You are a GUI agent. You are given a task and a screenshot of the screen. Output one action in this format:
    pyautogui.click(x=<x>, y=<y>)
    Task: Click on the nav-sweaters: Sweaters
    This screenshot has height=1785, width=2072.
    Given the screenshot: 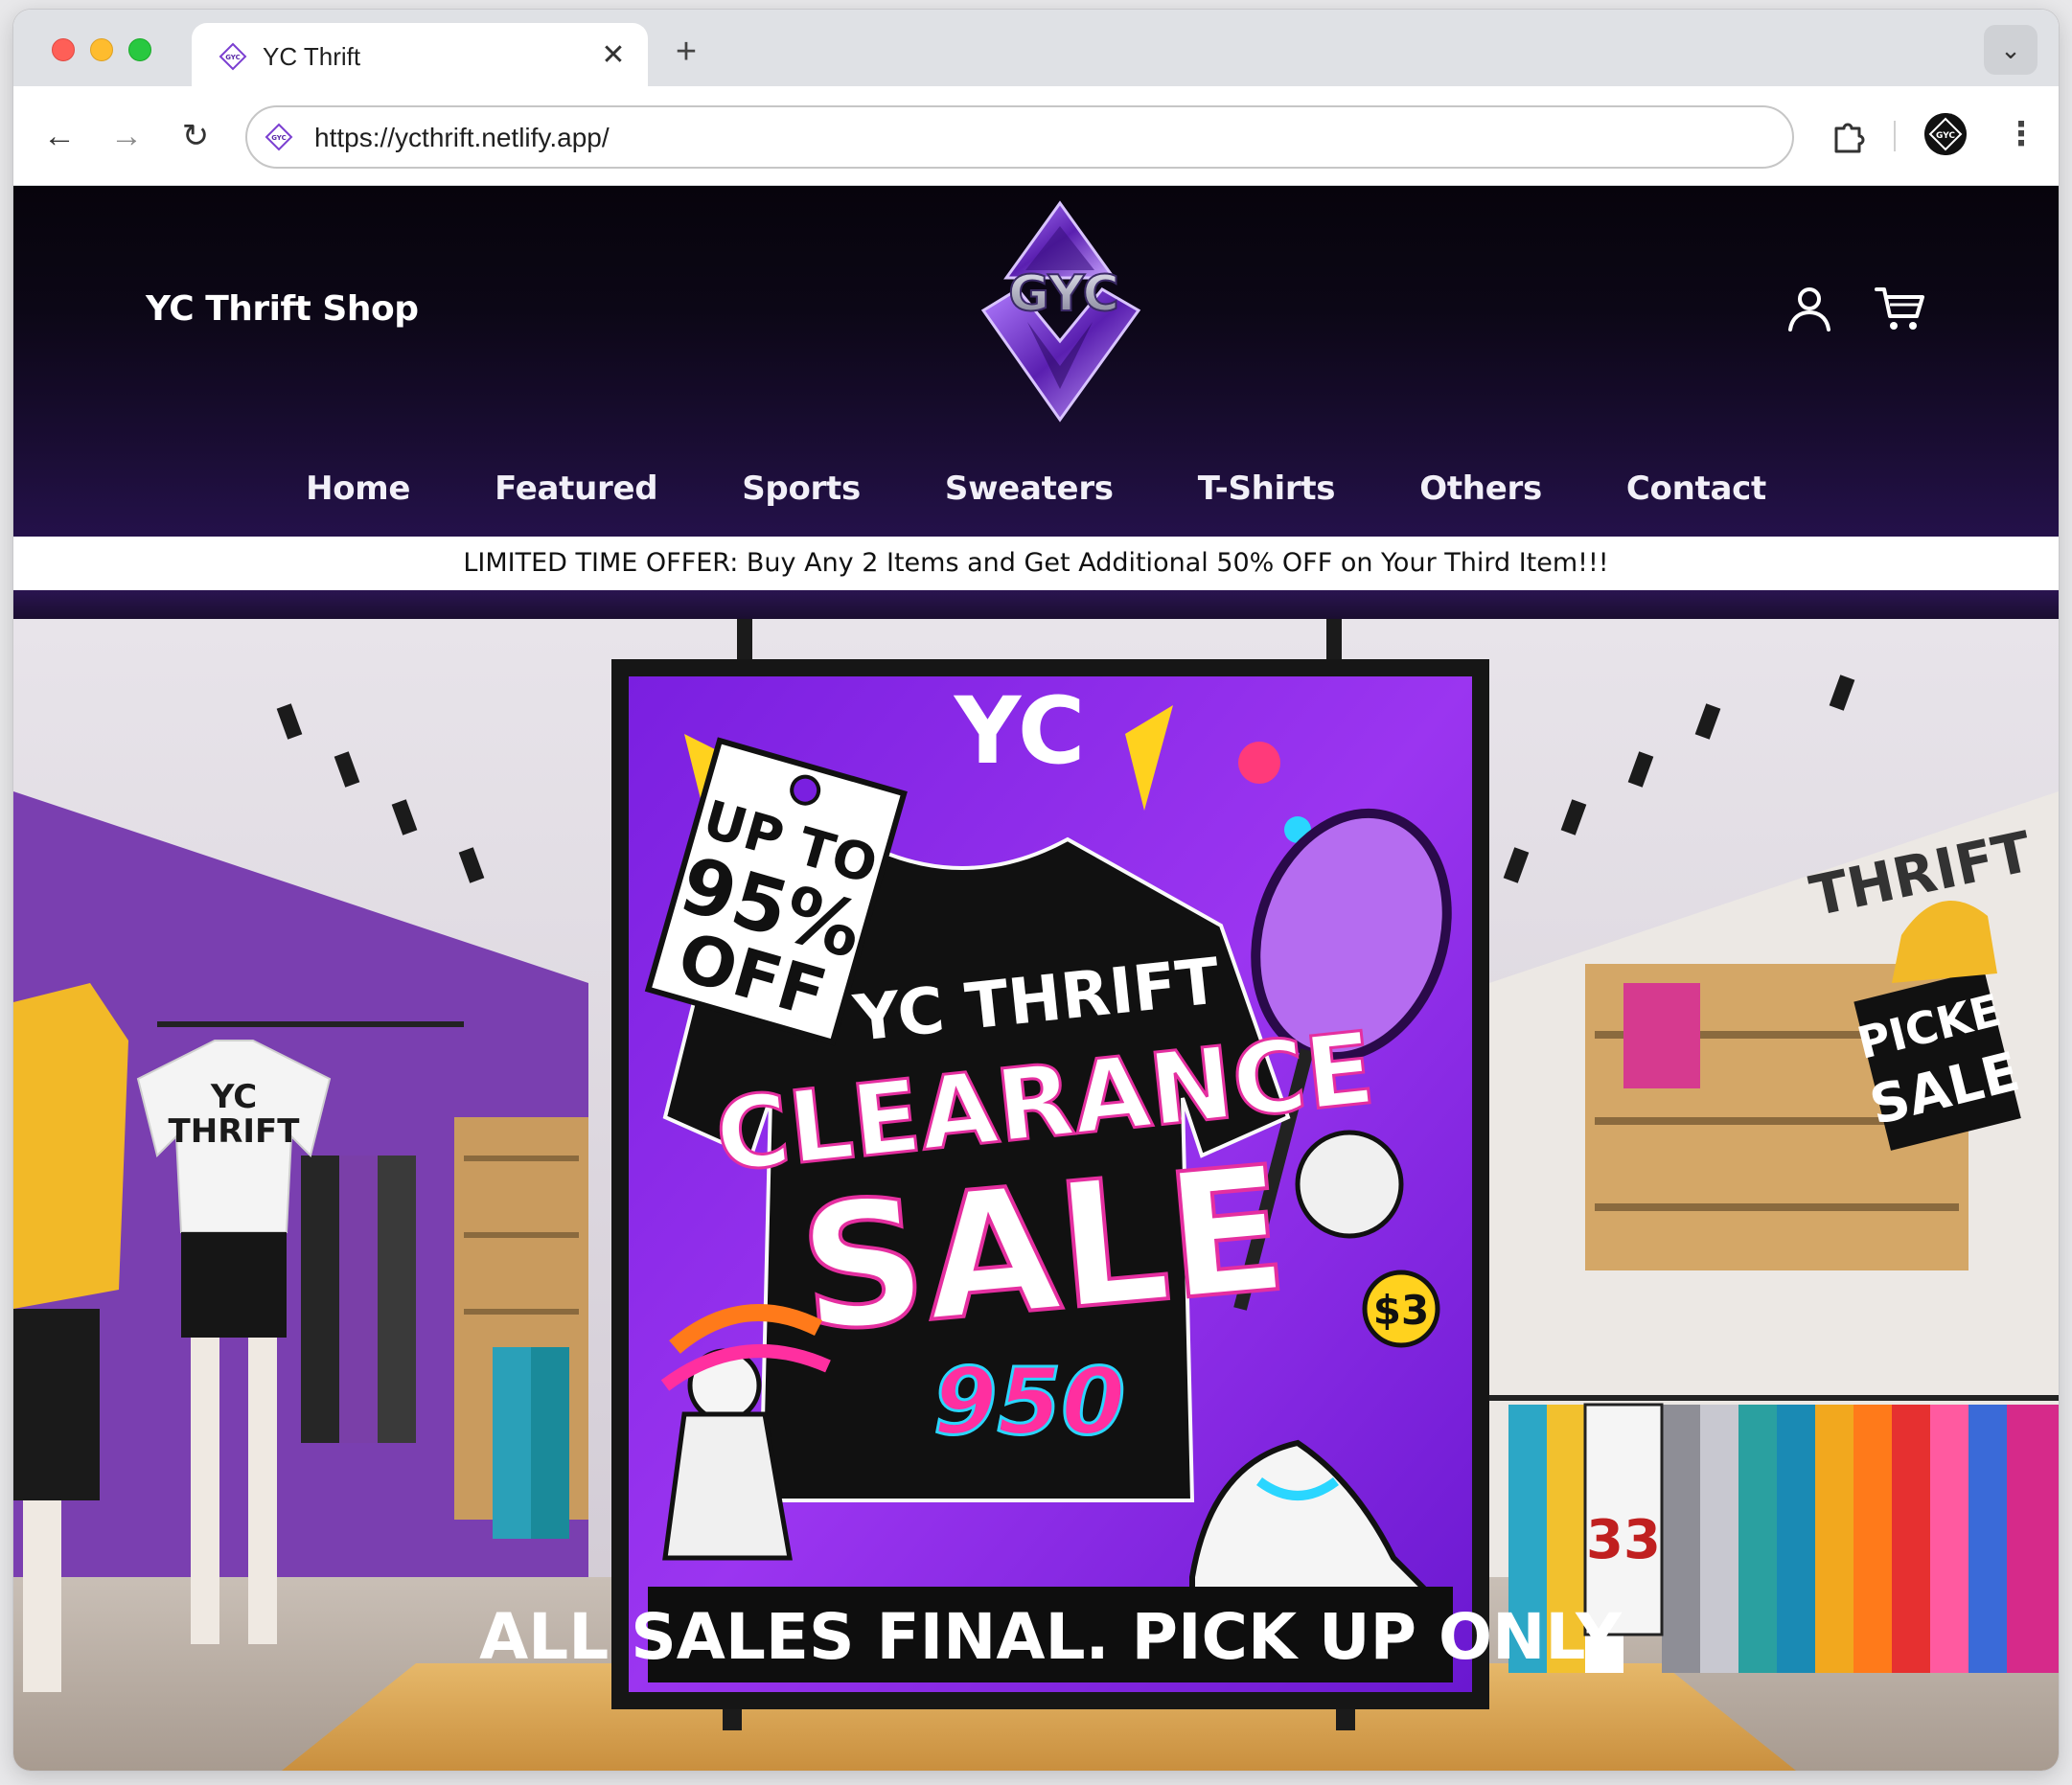 What is the action you would take?
    pyautogui.click(x=1029, y=489)
    